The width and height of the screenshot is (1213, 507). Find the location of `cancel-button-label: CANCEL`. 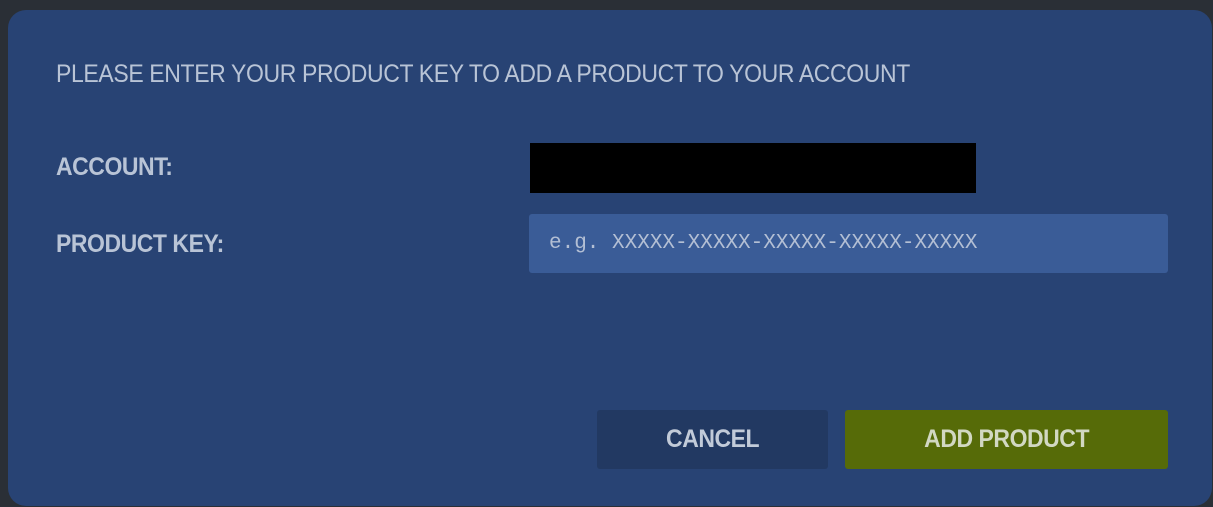

cancel-button-label: CANCEL is located at coordinates (712, 439).